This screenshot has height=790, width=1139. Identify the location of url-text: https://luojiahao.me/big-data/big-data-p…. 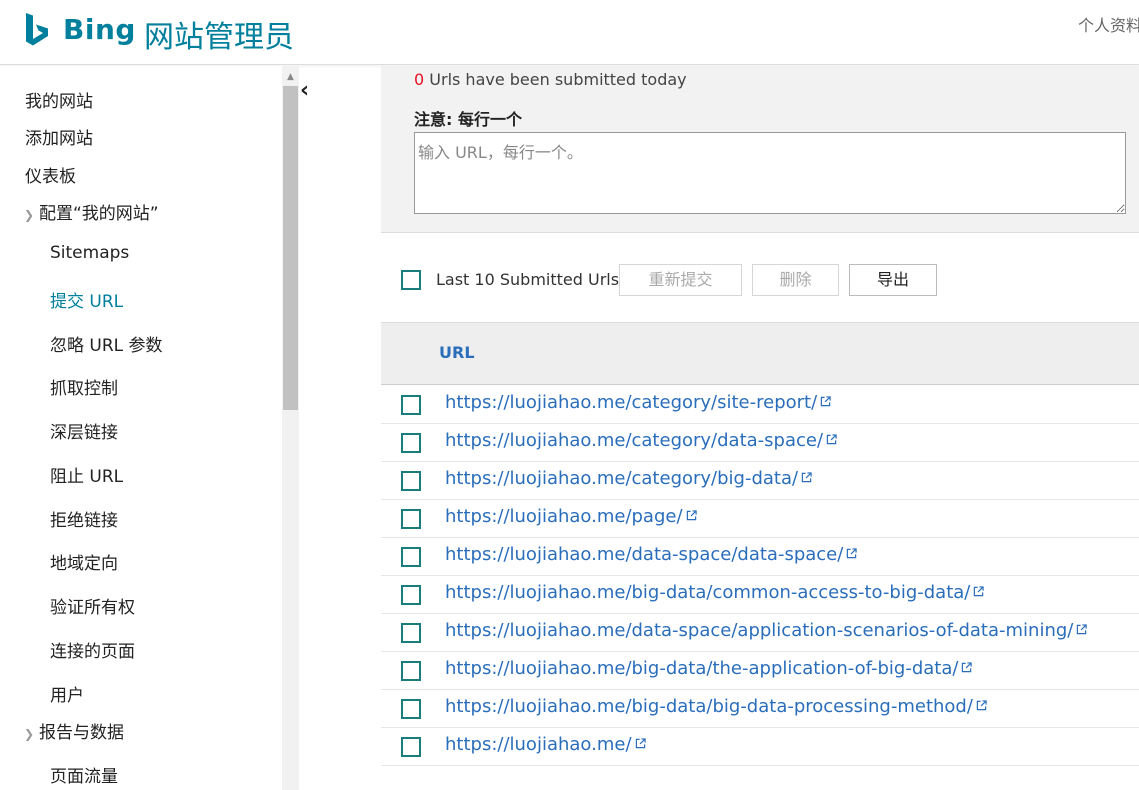
(709, 706).